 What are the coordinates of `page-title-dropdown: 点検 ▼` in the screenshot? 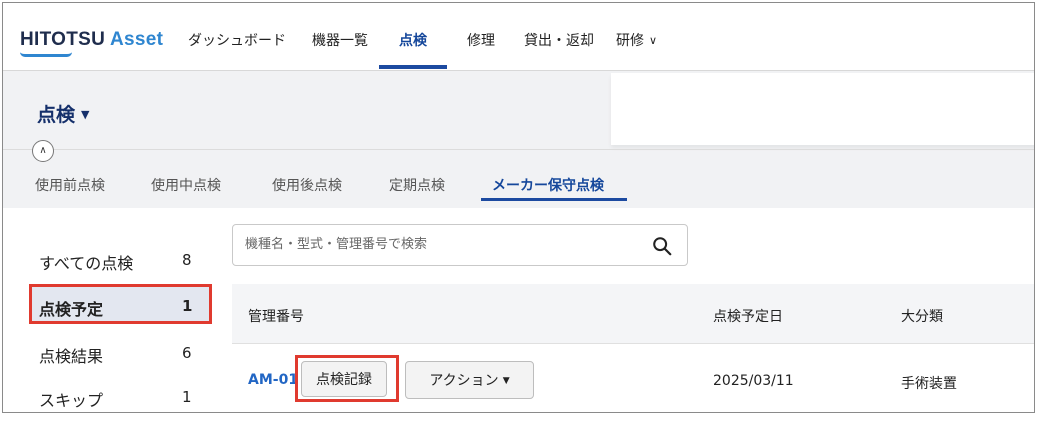 It's located at (63, 113).